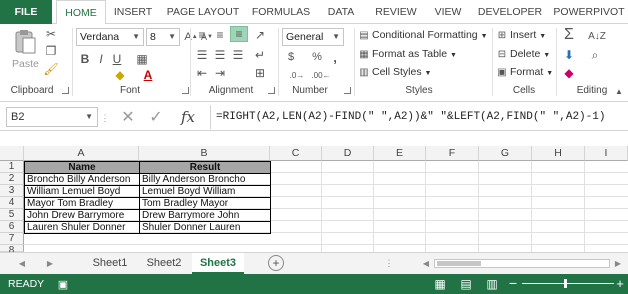 The width and height of the screenshot is (628, 294). Describe the element at coordinates (205, 180) in the screenshot. I see `table-cell-result: Billy Anderson Broncho` at that location.